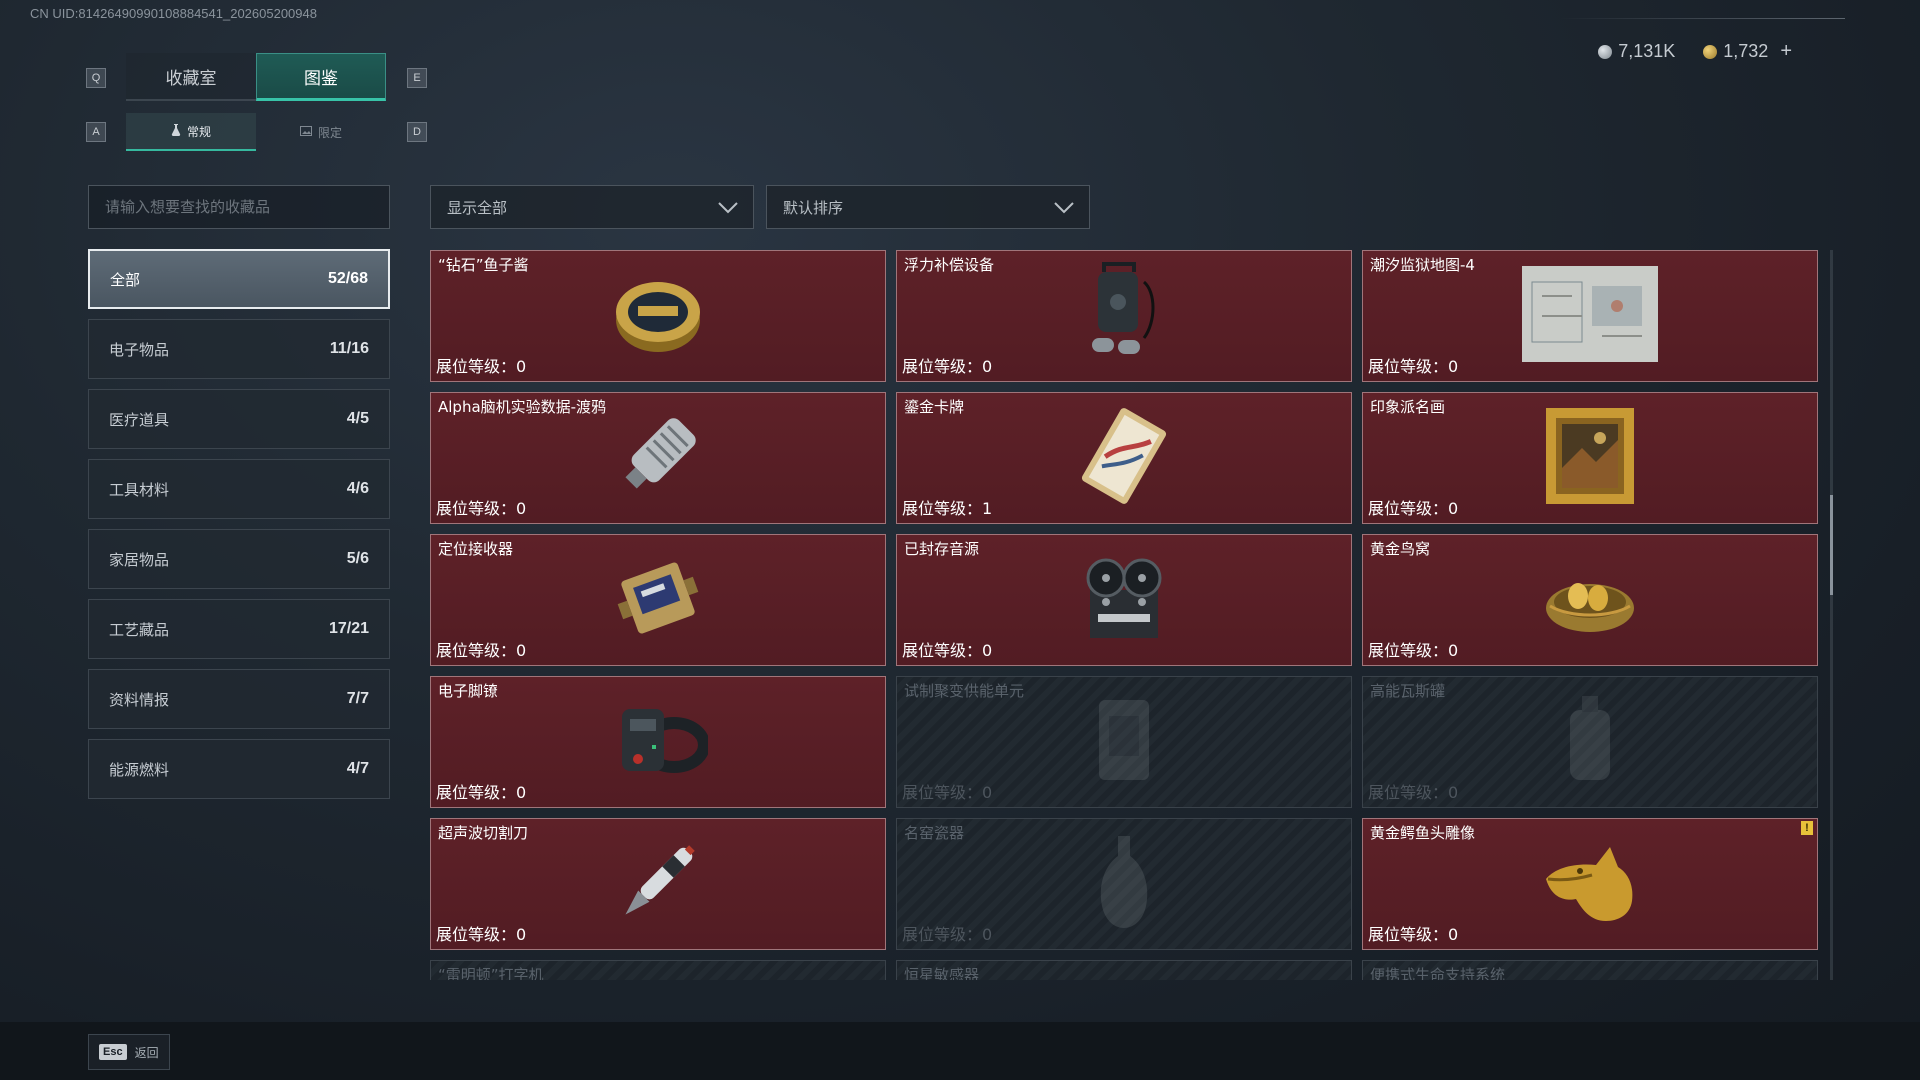 The image size is (1920, 1080). I want to click on porcelain-vase-icon, so click(1124, 884).